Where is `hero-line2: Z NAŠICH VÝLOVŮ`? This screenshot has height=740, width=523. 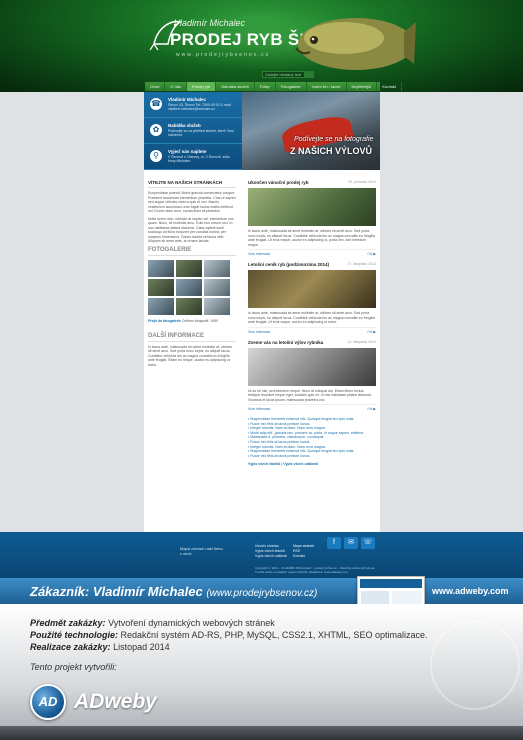
hero-line2: Z NAŠICH VÝLOVŮ is located at coordinates (331, 151).